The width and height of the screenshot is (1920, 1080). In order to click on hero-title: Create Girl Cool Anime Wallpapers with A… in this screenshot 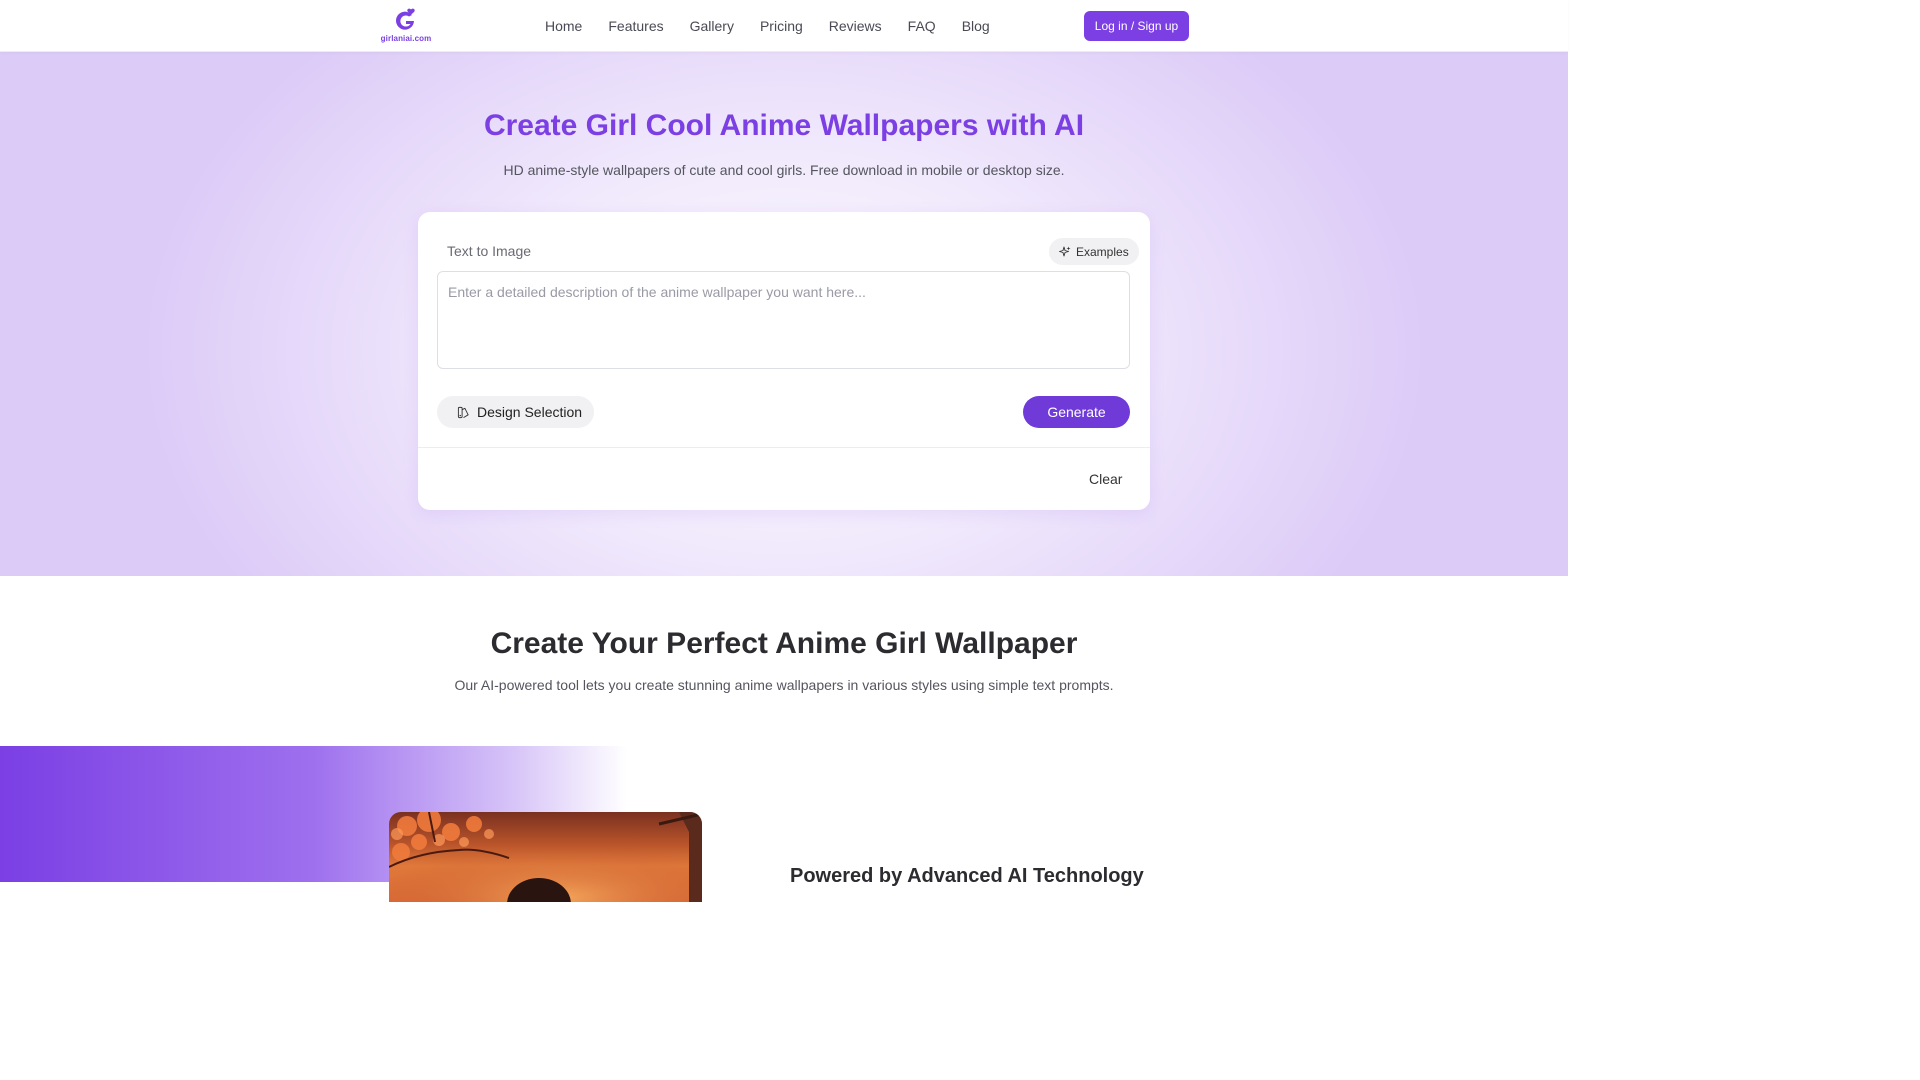, I will do `click(784, 125)`.